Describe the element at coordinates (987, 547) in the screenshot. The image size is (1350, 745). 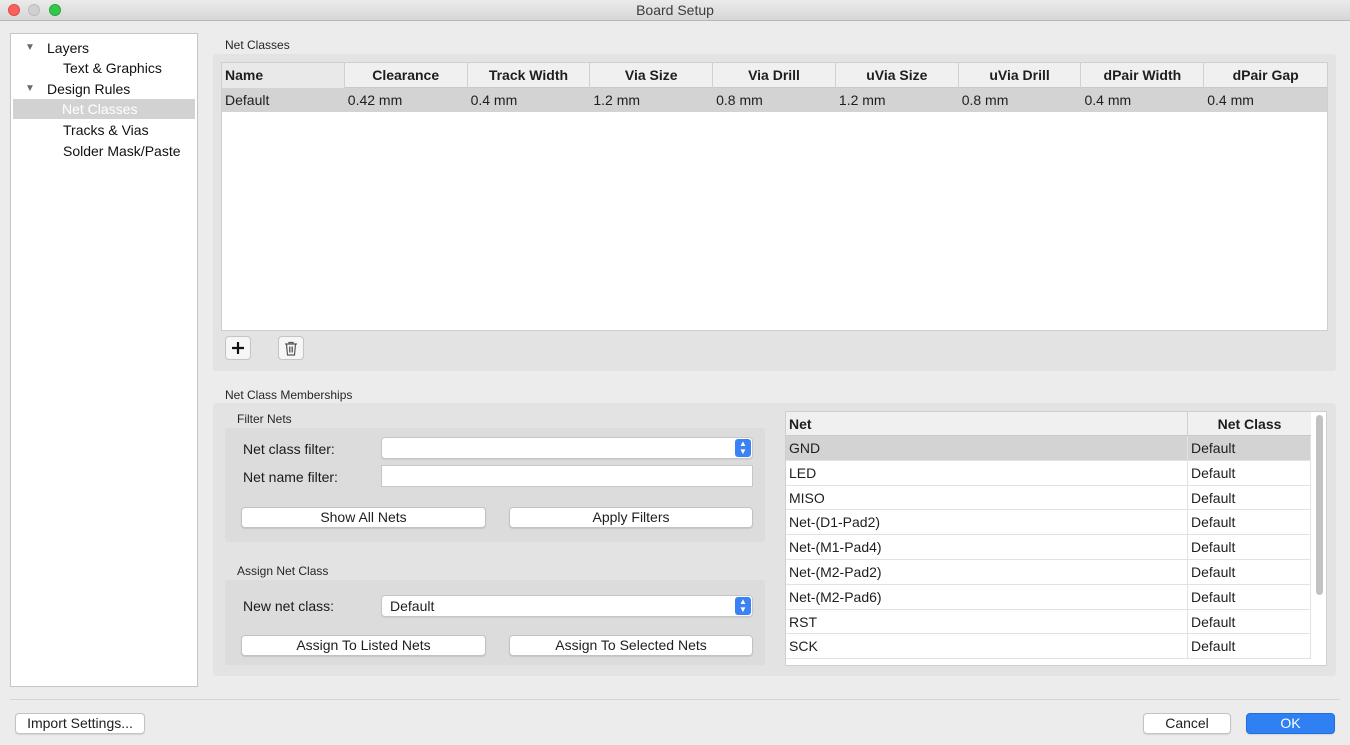
I see `net-name-cell: Net-(M1-Pad4)` at that location.